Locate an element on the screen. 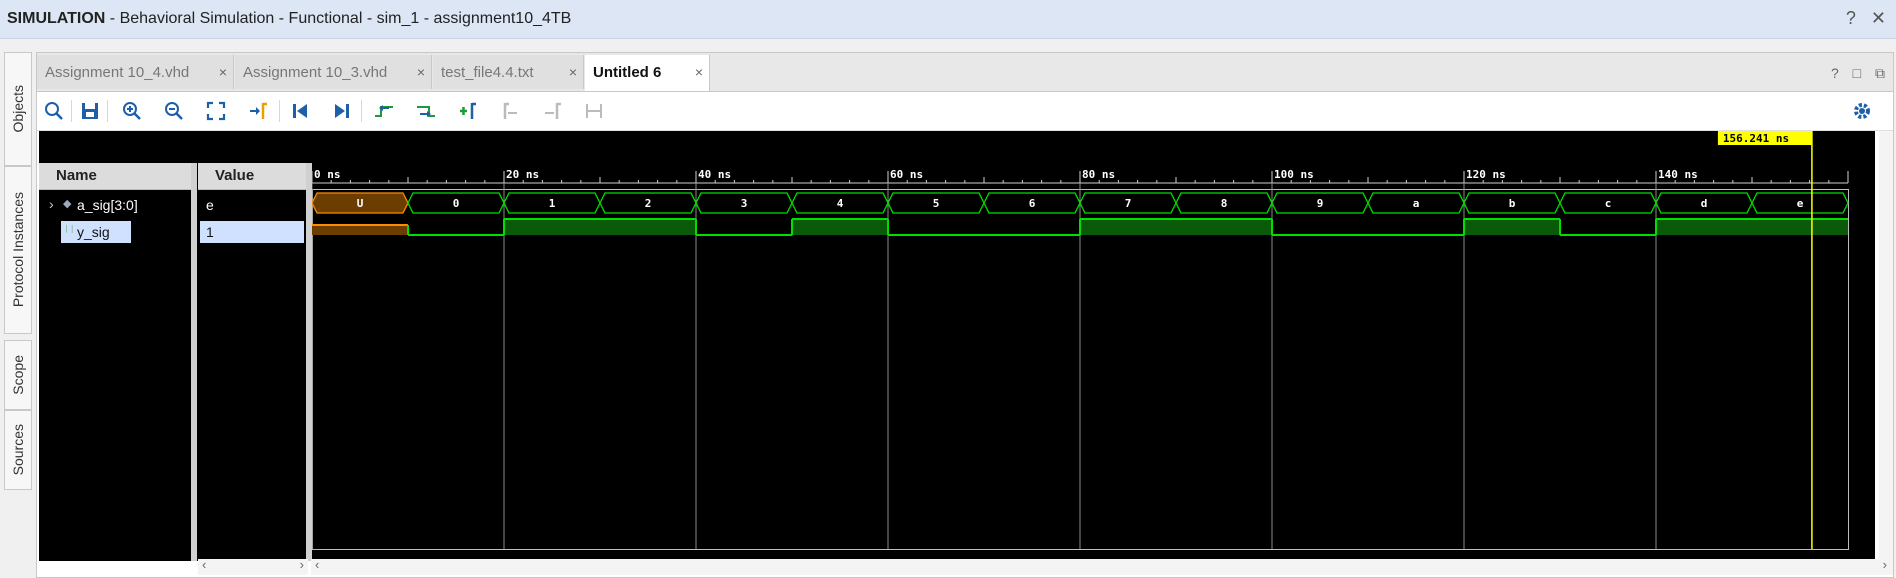 This screenshot has width=1896, height=578. save-icon is located at coordinates (90, 111).